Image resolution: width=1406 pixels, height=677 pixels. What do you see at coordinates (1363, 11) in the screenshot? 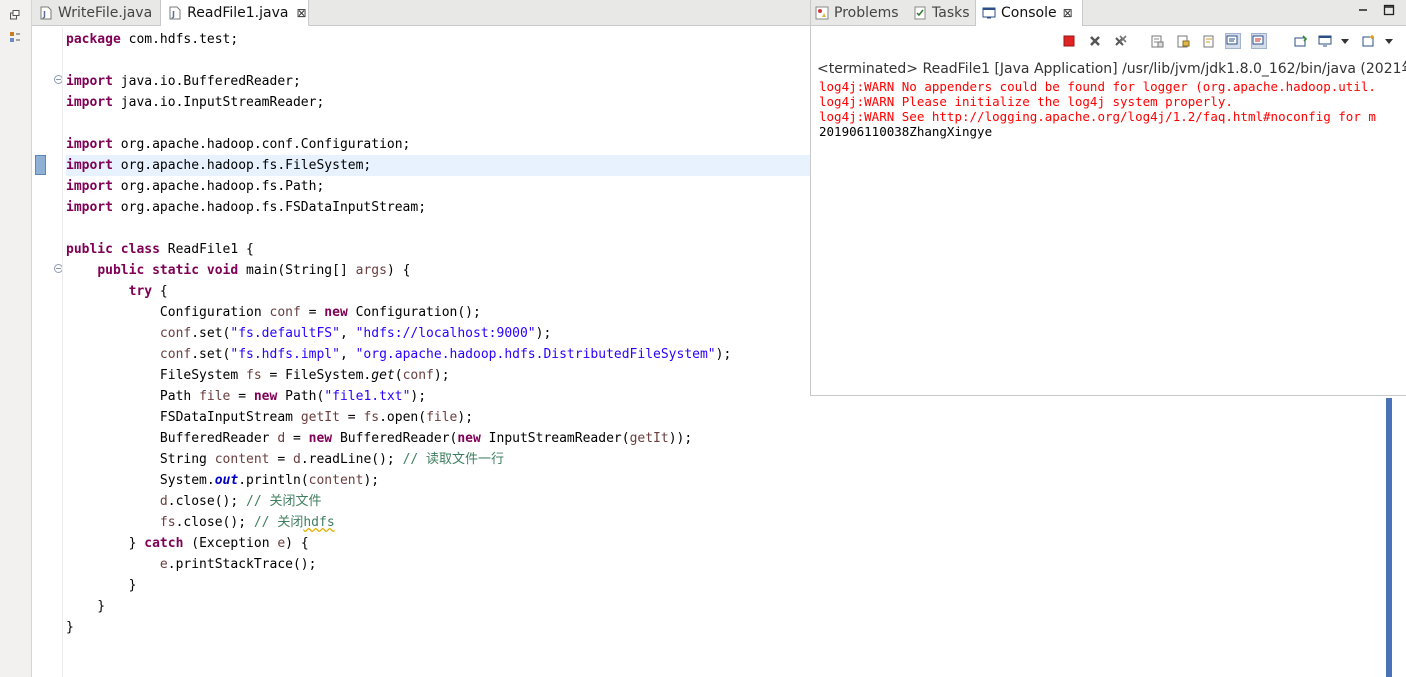
I see `minimize-icon` at bounding box center [1363, 11].